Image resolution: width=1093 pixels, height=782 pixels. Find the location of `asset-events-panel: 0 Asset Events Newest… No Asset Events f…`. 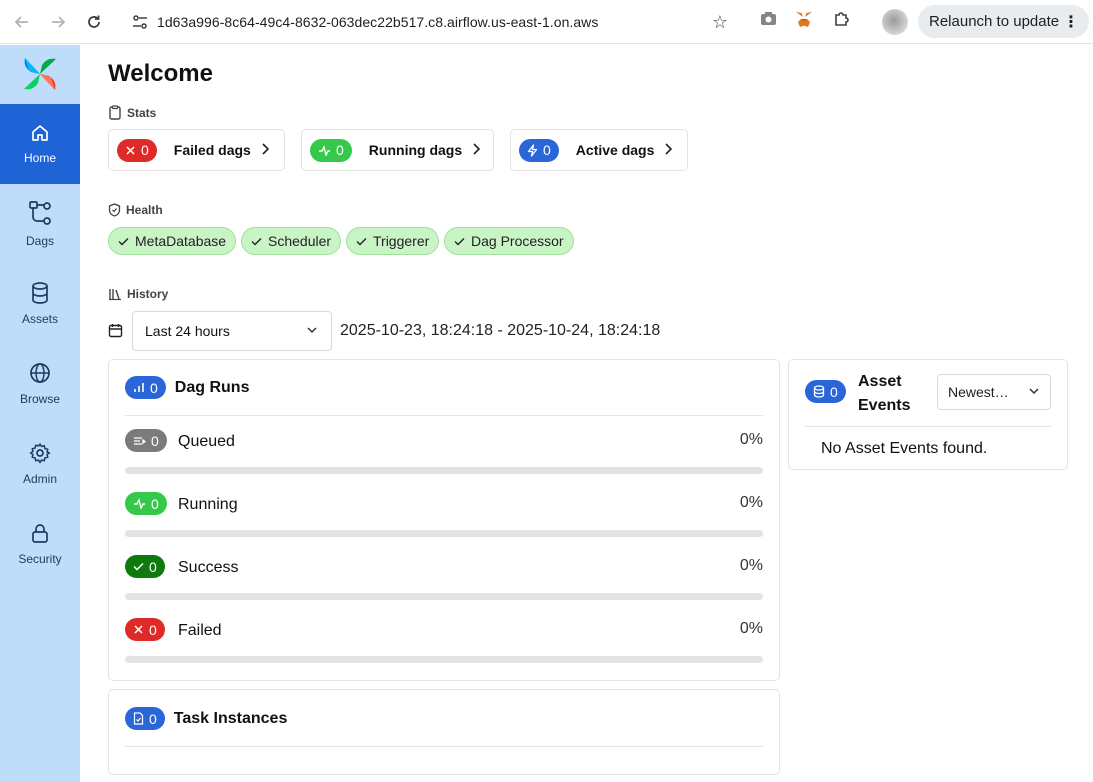

asset-events-panel: 0 Asset Events Newest… No Asset Events f… is located at coordinates (928, 414).